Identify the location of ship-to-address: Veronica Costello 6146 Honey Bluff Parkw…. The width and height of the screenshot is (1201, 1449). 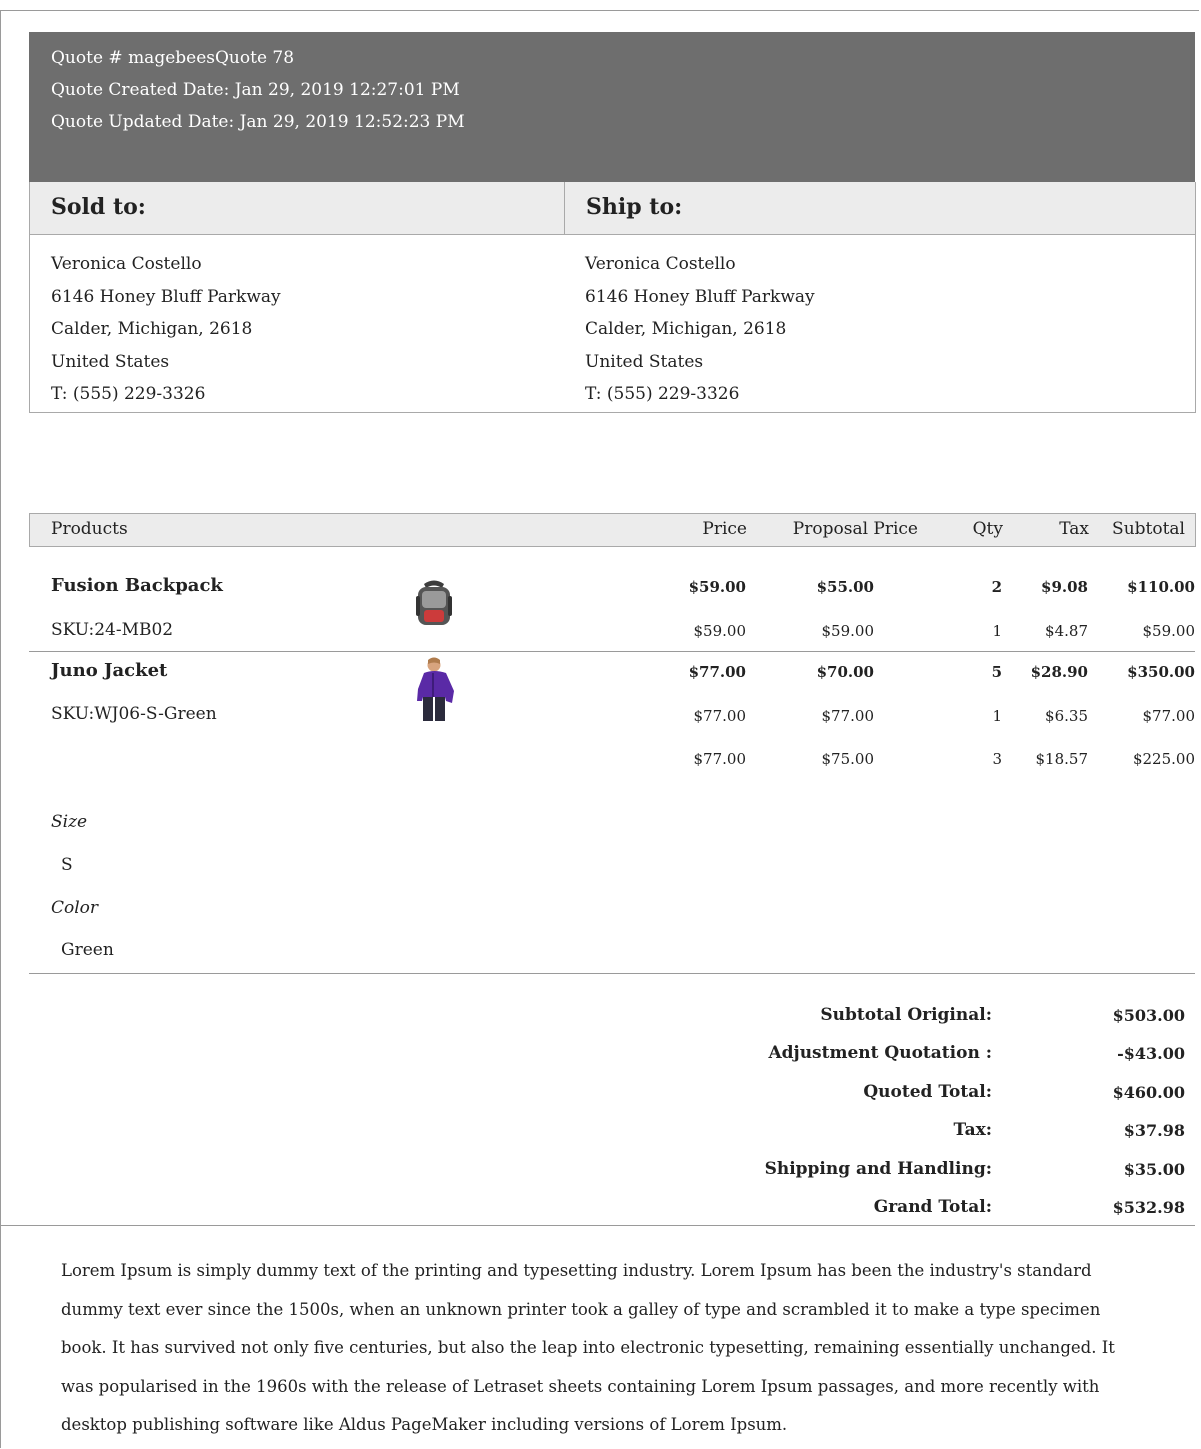
(700, 329).